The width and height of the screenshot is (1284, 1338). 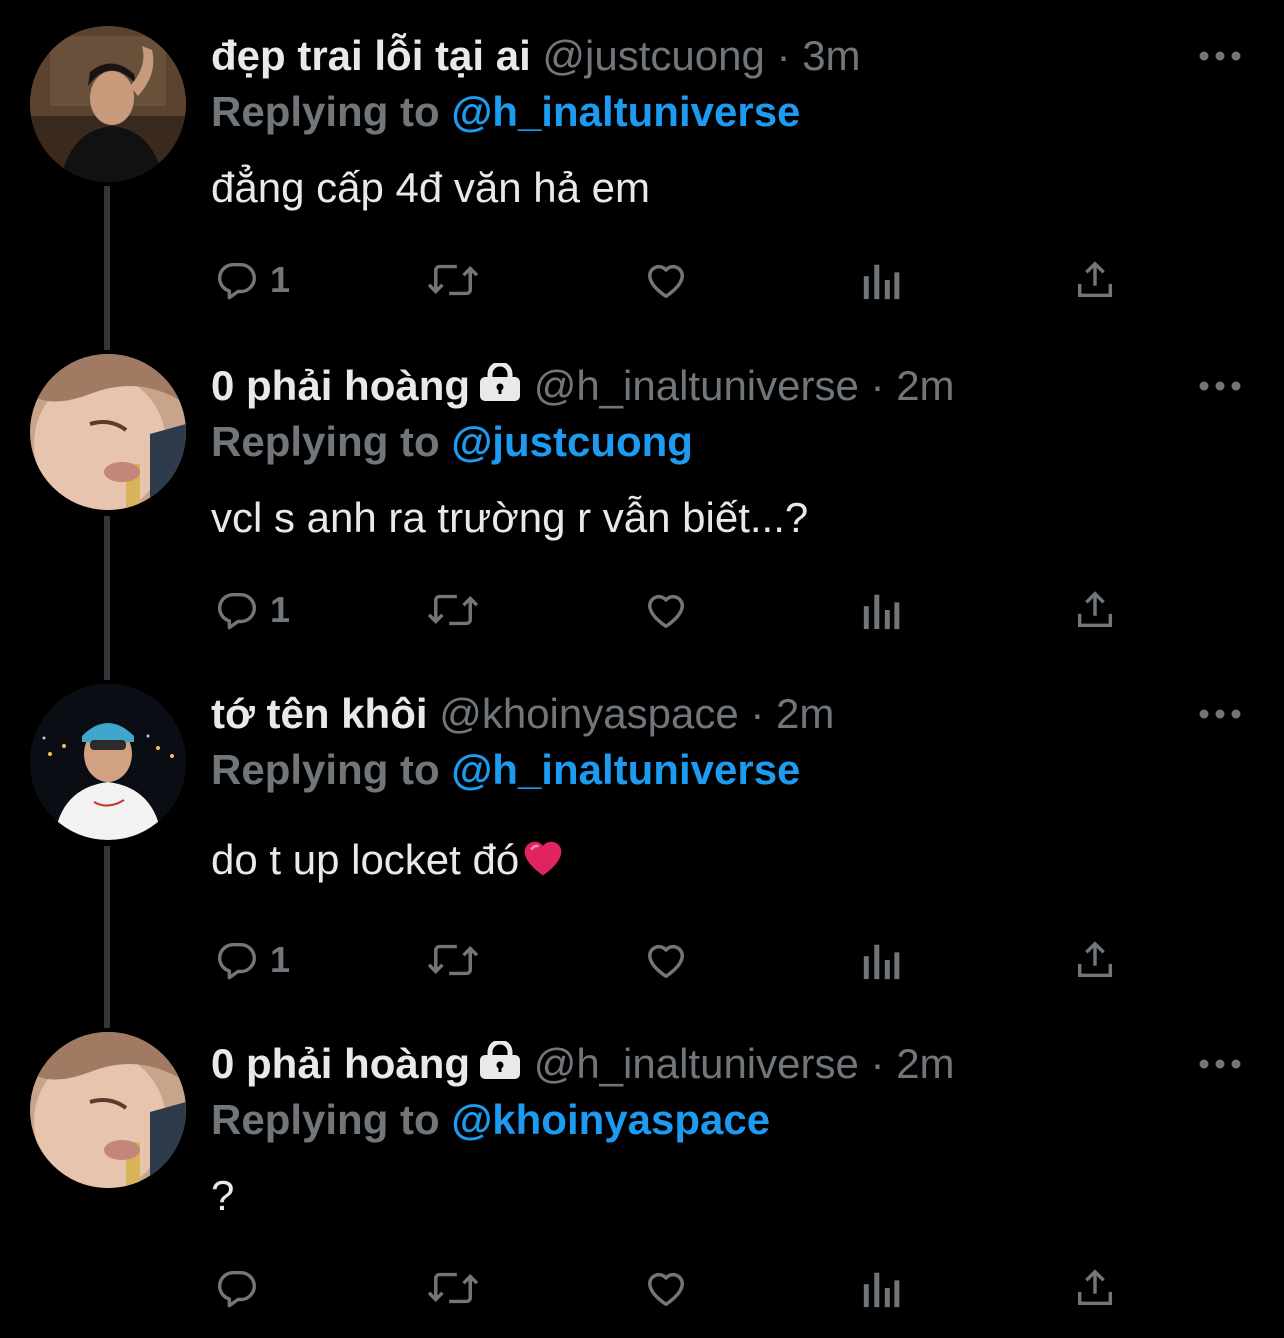 What do you see at coordinates (543, 864) in the screenshot?
I see `heart-emoji` at bounding box center [543, 864].